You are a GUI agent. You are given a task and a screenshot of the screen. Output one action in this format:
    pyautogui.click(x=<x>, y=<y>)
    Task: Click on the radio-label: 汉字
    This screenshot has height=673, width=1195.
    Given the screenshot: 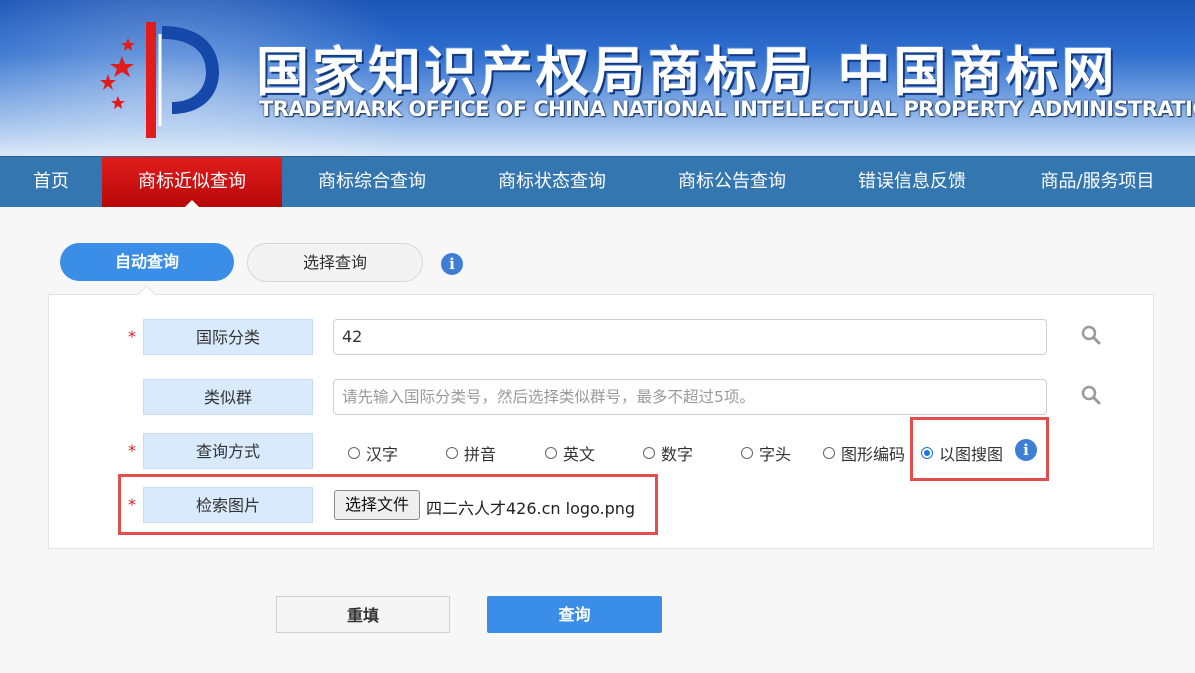 What is the action you would take?
    pyautogui.click(x=382, y=454)
    